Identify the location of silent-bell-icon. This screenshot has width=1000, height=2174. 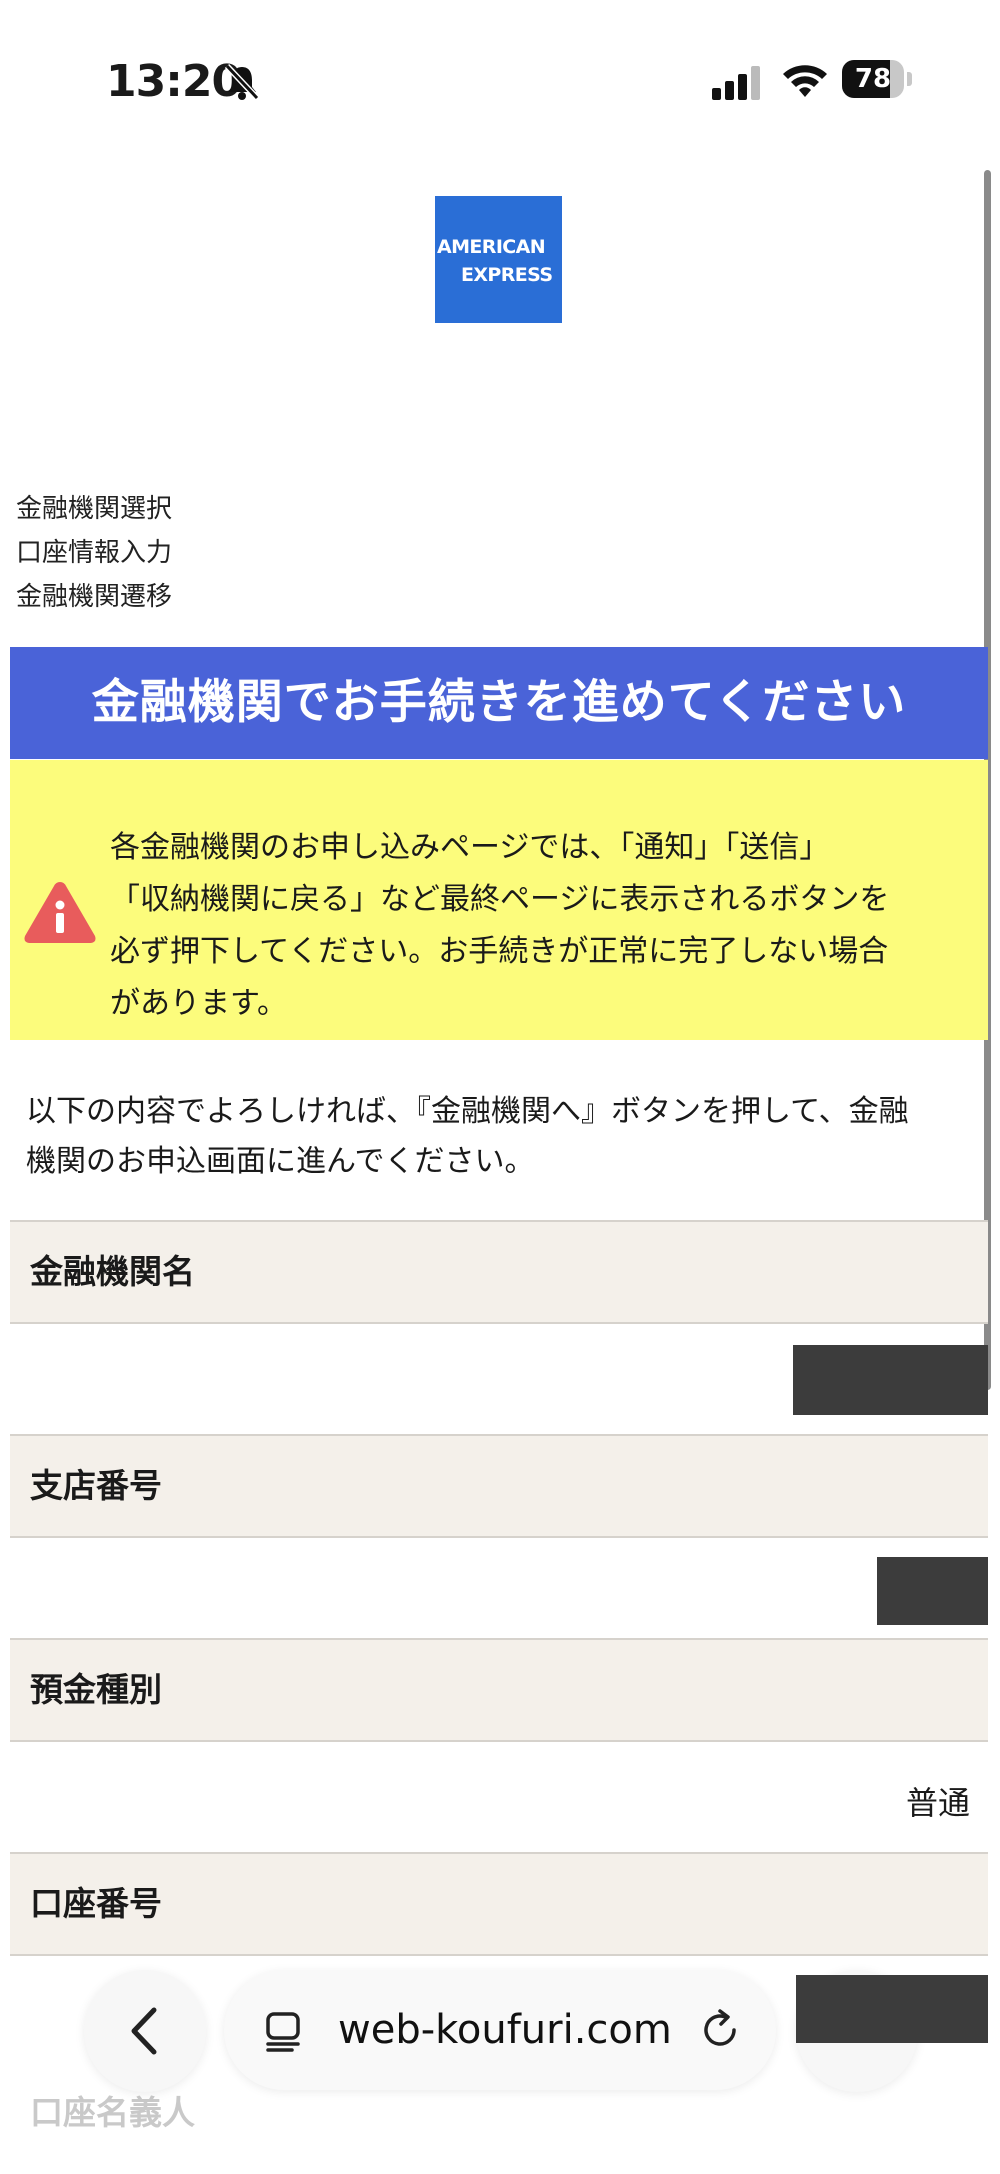
(242, 82).